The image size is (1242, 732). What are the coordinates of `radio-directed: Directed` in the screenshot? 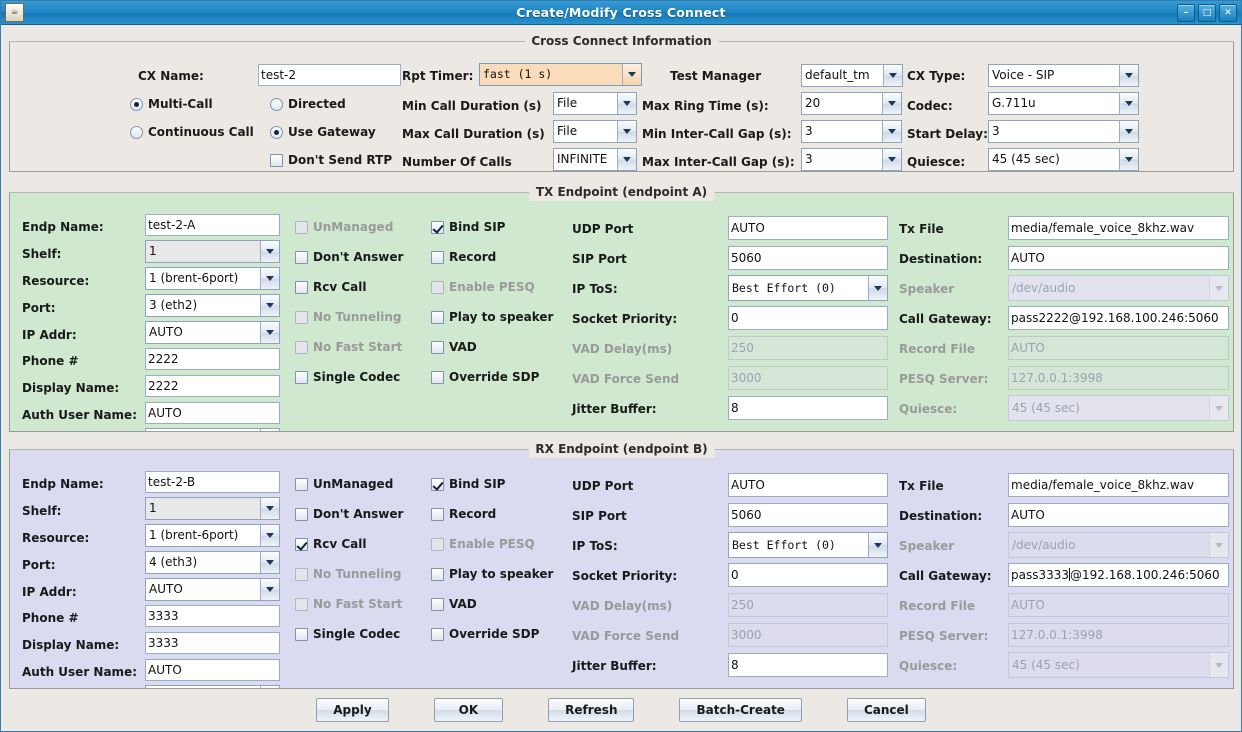 It's located at (308, 104).